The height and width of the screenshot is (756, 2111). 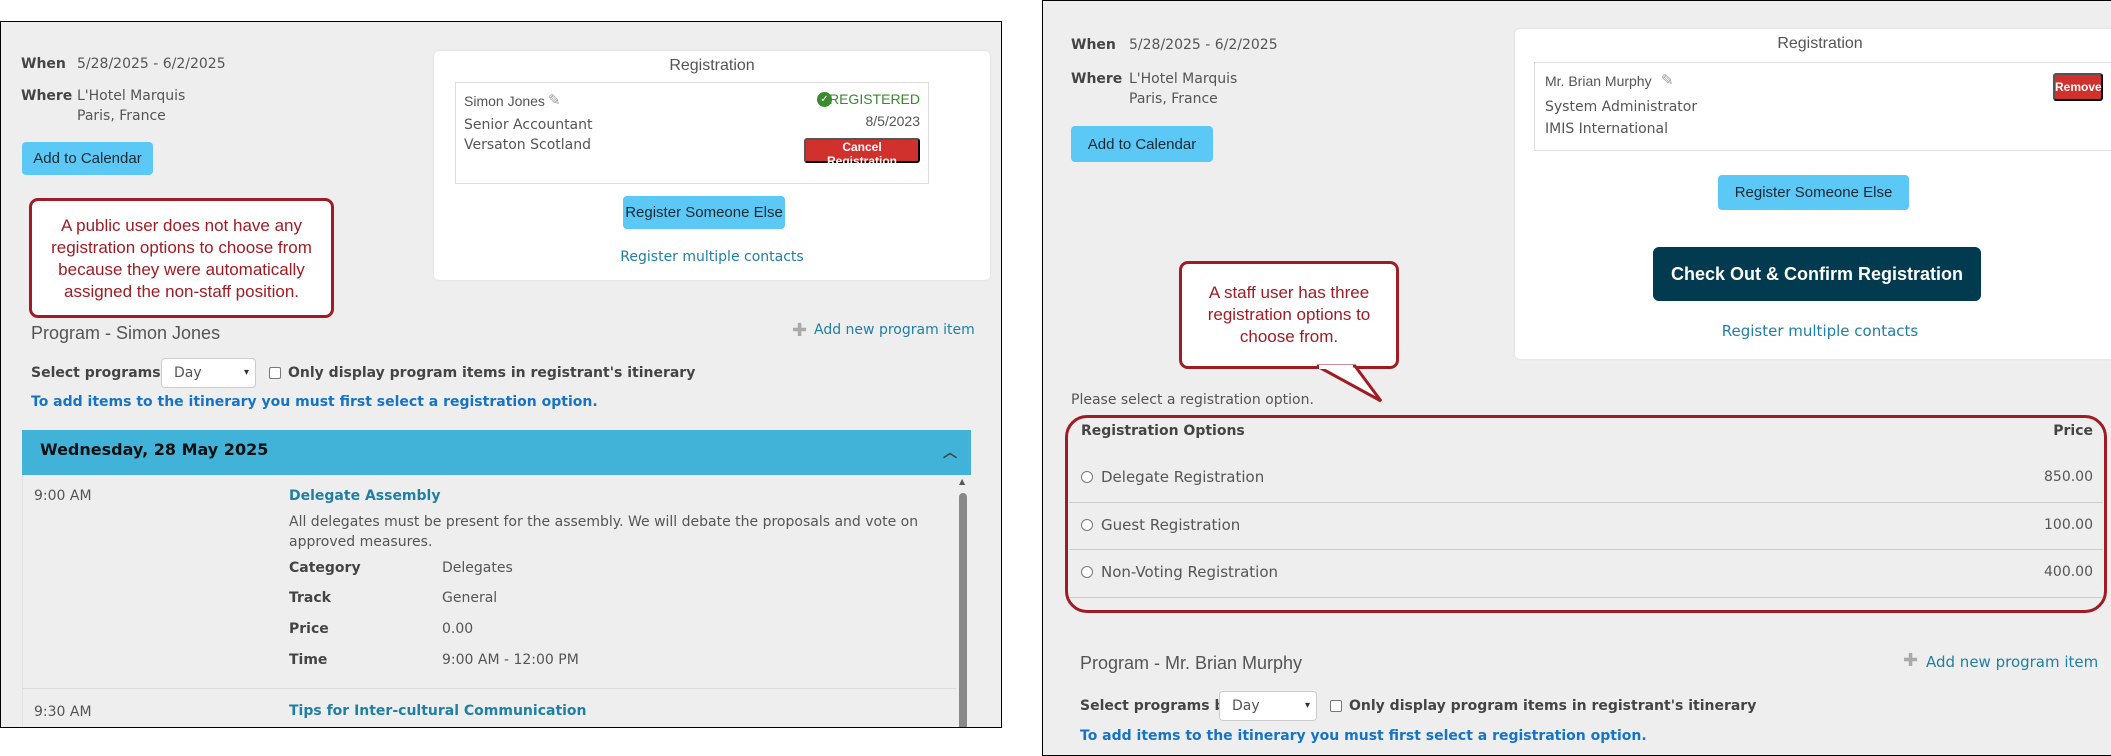 What do you see at coordinates (1349, 383) in the screenshot?
I see `callout-tail` at bounding box center [1349, 383].